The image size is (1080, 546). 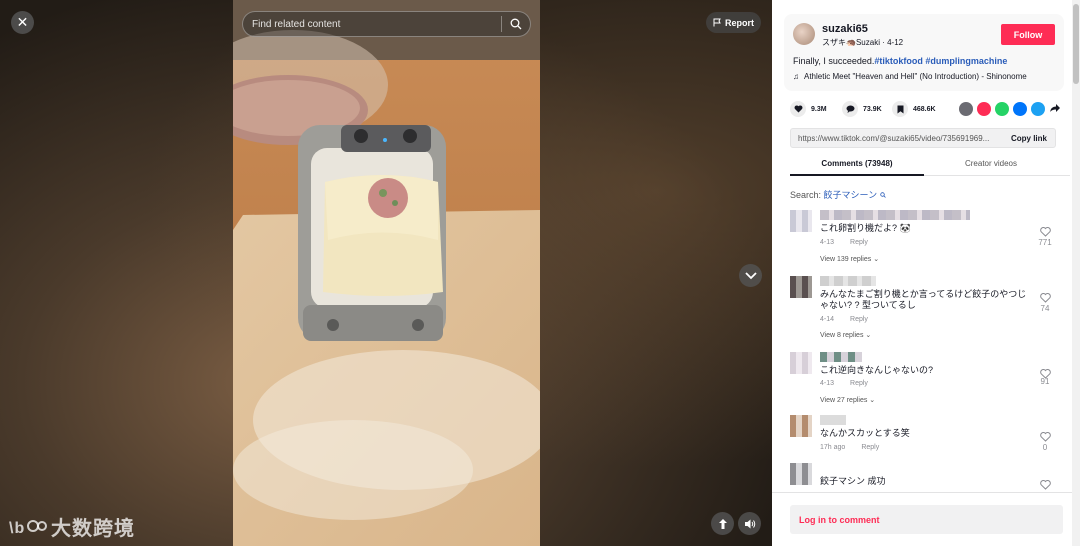 What do you see at coordinates (895, 42) in the screenshot?
I see `post-date: 4-12` at bounding box center [895, 42].